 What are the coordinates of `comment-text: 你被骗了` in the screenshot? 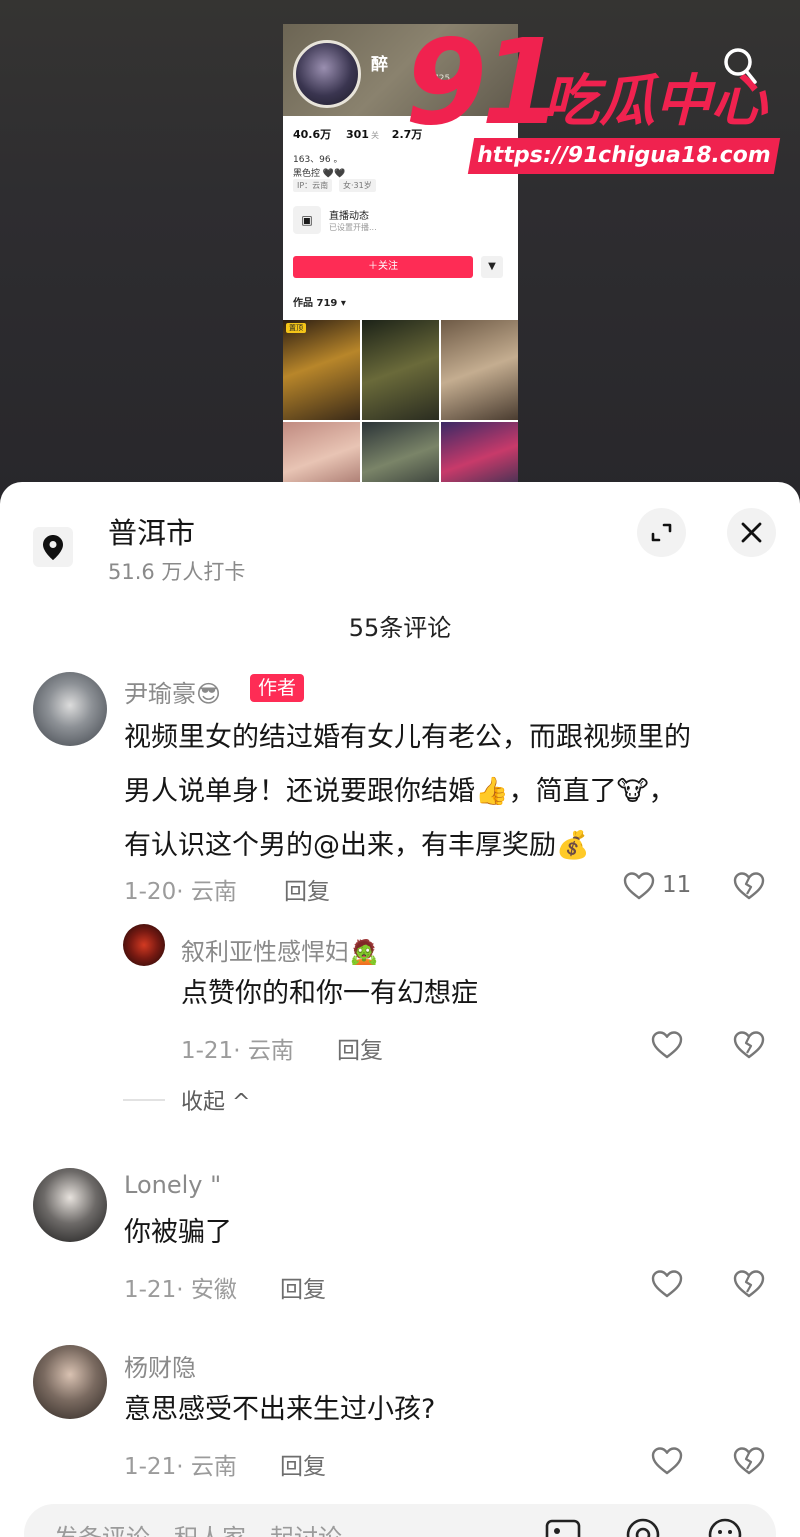 It's located at (178, 1233).